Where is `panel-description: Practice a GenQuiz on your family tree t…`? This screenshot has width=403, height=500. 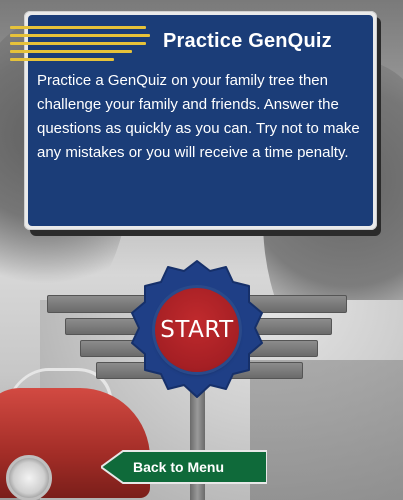 panel-description: Practice a GenQuiz on your family tree t… is located at coordinates (198, 116).